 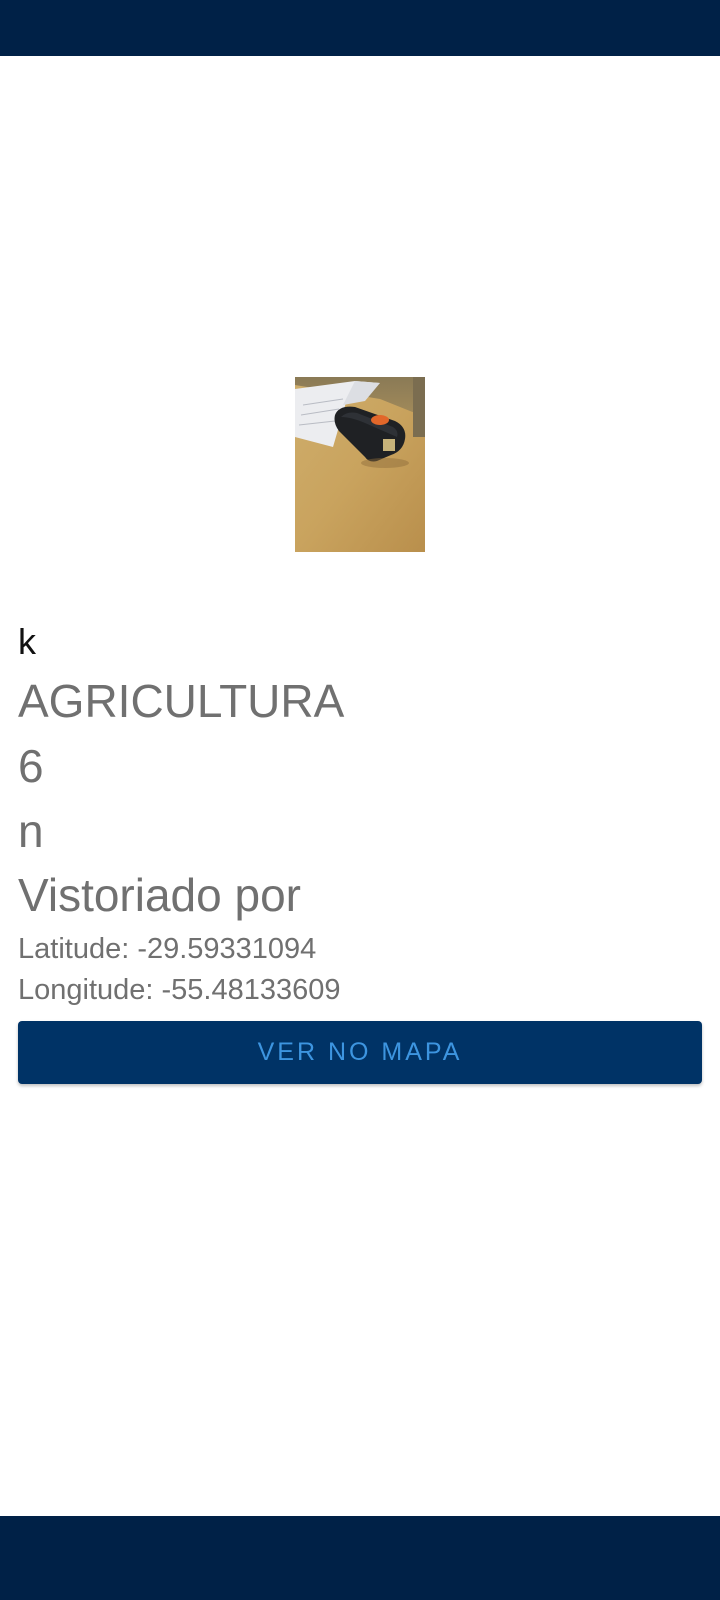 I want to click on status-bar, so click(x=360, y=28).